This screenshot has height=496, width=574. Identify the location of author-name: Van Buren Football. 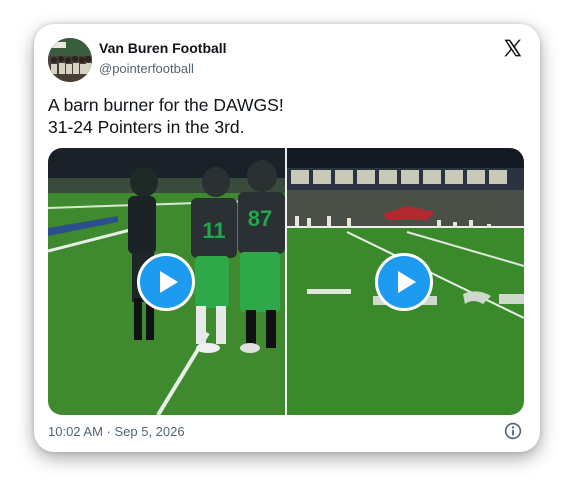
(163, 48).